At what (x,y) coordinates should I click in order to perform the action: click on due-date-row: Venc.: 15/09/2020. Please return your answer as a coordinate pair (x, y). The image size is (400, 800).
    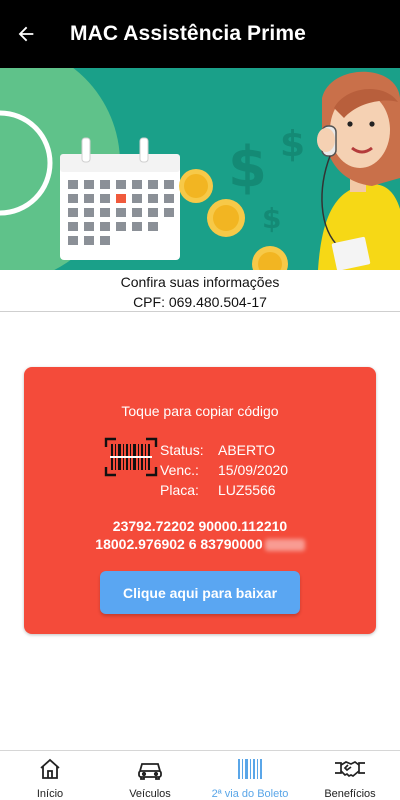
    Looking at the image, I should click on (224, 470).